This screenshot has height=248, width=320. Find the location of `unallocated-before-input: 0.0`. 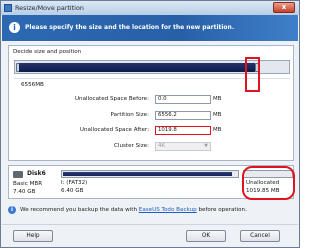

unallocated-before-input: 0.0 is located at coordinates (183, 99).